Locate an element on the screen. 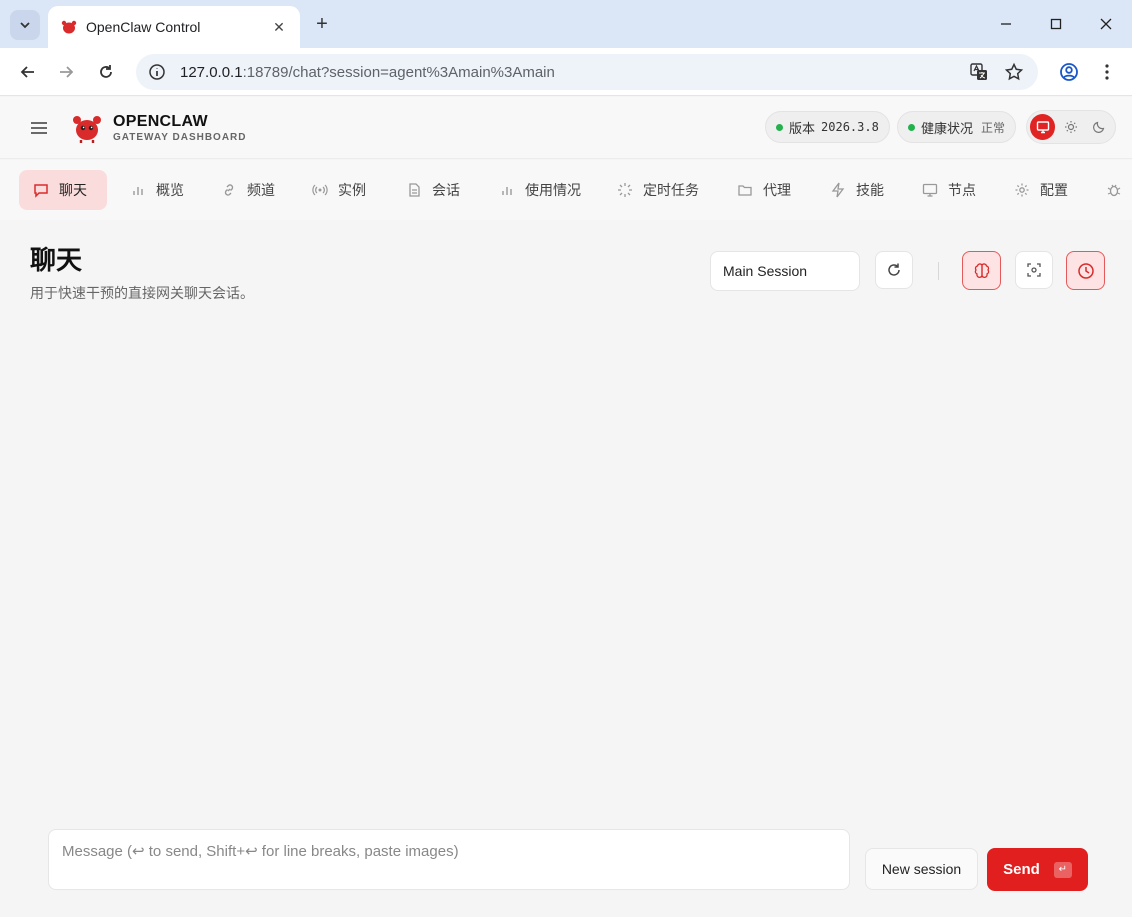 Image resolution: width=1132 pixels, height=917 pixels. refresh-button is located at coordinates (894, 270).